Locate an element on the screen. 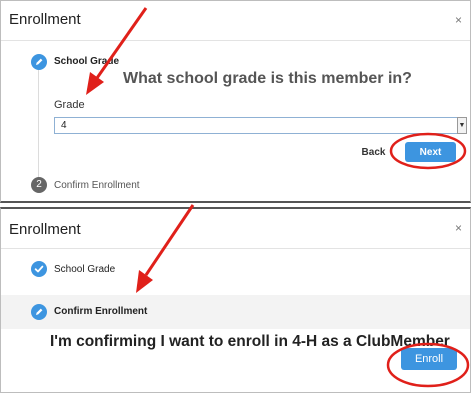 This screenshot has width=471, height=393. back-button: Back is located at coordinates (373, 152).